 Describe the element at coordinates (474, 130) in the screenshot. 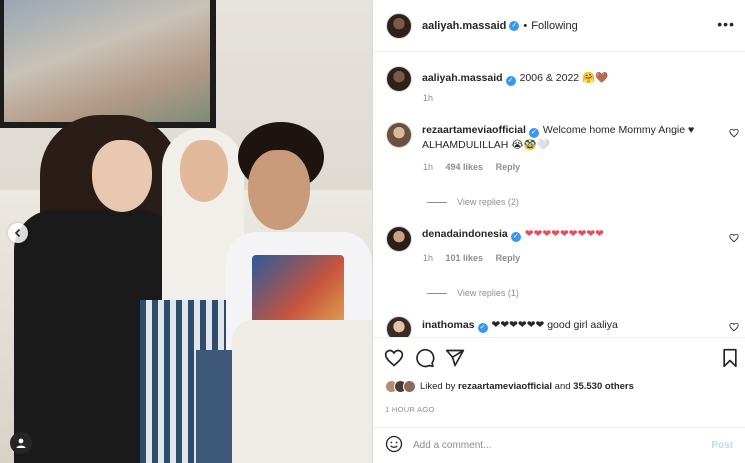

I see `comment-username: rezaartameviaofficial` at that location.